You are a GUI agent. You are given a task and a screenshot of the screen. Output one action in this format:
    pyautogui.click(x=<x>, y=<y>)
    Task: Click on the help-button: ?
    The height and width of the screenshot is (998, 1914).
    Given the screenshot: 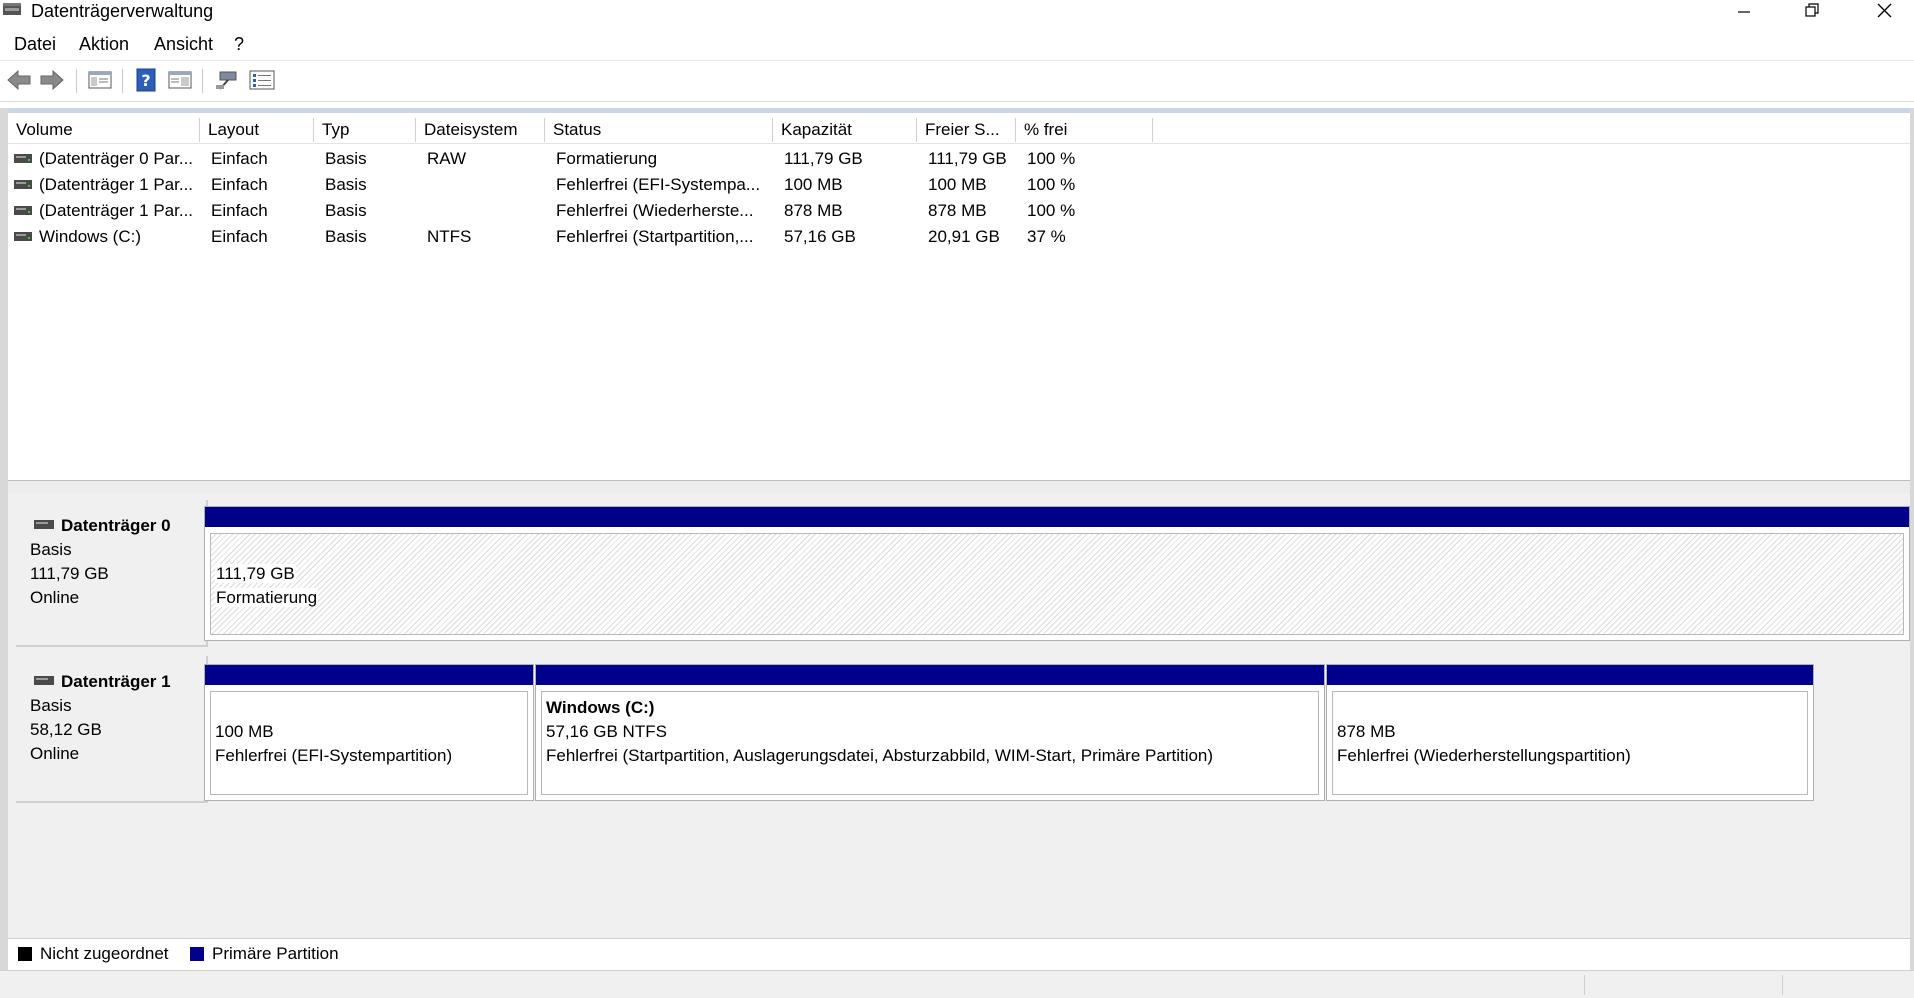 What is the action you would take?
    pyautogui.click(x=146, y=80)
    